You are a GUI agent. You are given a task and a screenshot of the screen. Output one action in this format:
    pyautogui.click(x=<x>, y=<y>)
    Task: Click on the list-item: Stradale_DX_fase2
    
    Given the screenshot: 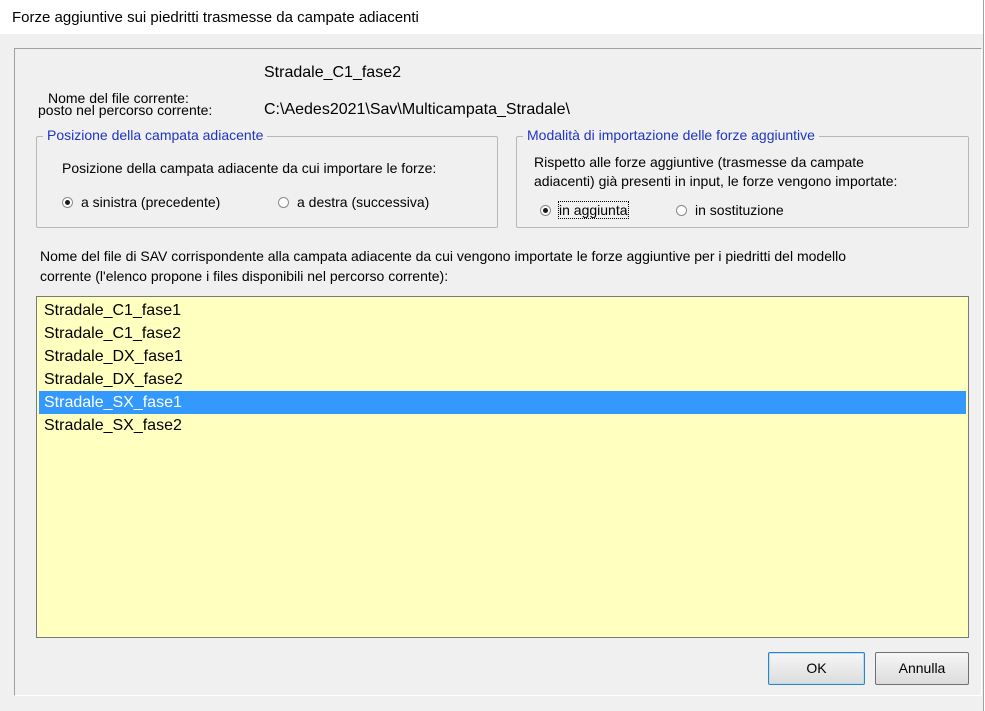 What is the action you would take?
    pyautogui.click(x=502, y=379)
    